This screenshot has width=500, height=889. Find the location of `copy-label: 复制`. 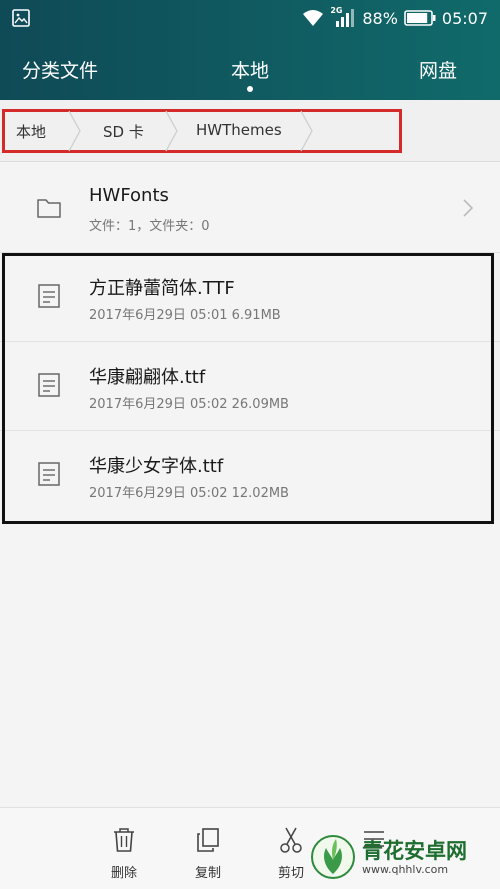

copy-label: 复制 is located at coordinates (207, 873).